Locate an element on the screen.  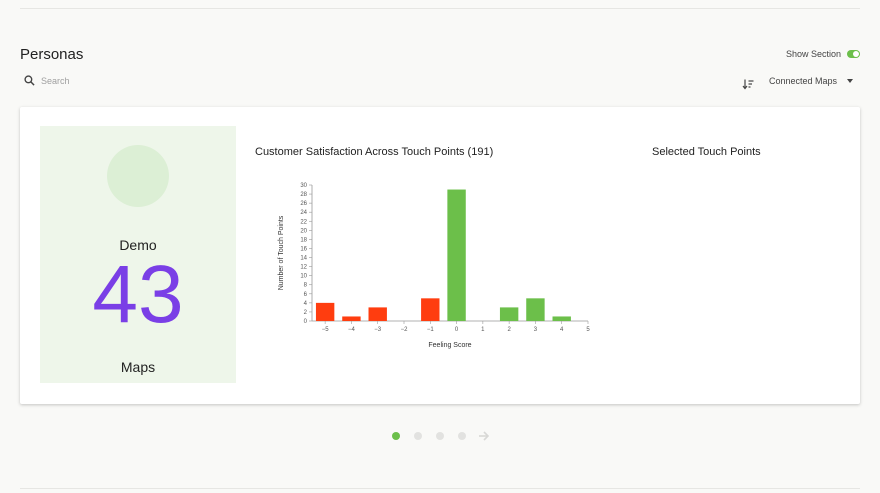
search-bar is located at coordinates (92, 80).